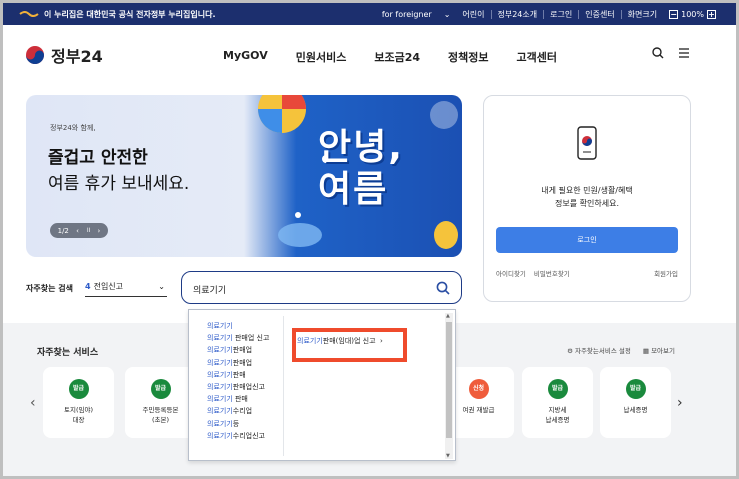 The width and height of the screenshot is (739, 479). Describe the element at coordinates (353, 189) in the screenshot. I see `hero-big-line2: 여름` at that location.